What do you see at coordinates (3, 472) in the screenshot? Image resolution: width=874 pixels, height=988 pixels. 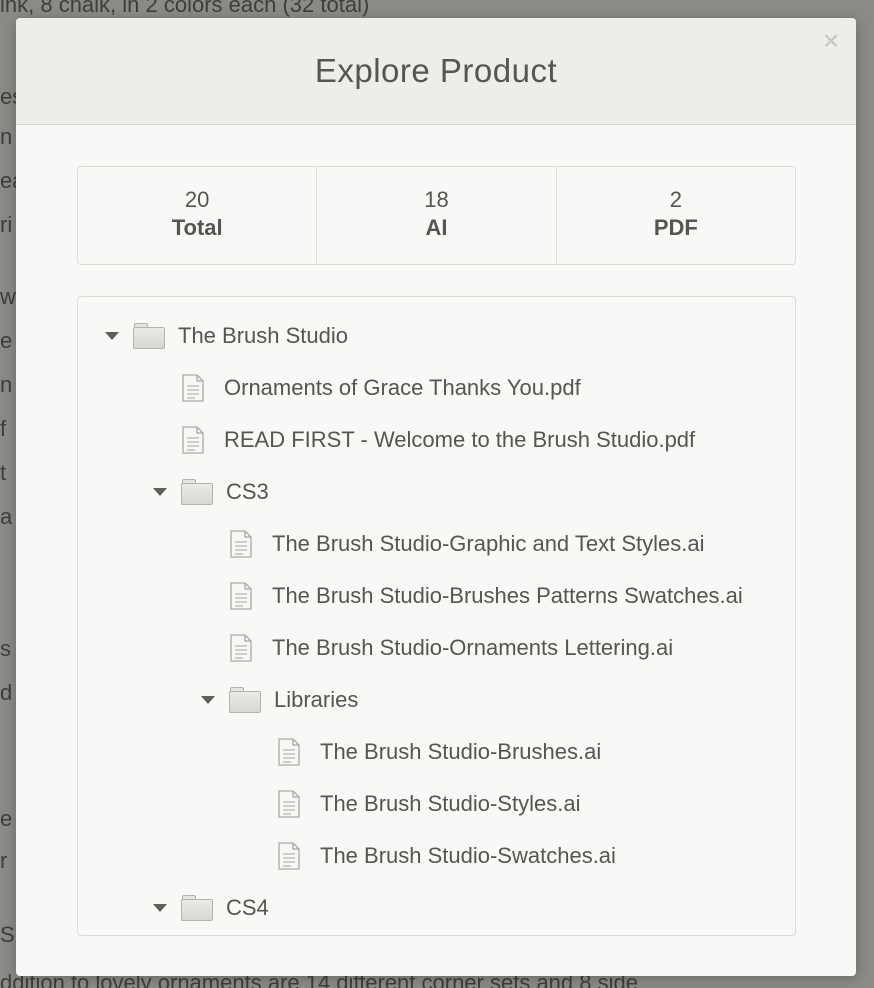 I see `background-text-fragment: t` at bounding box center [3, 472].